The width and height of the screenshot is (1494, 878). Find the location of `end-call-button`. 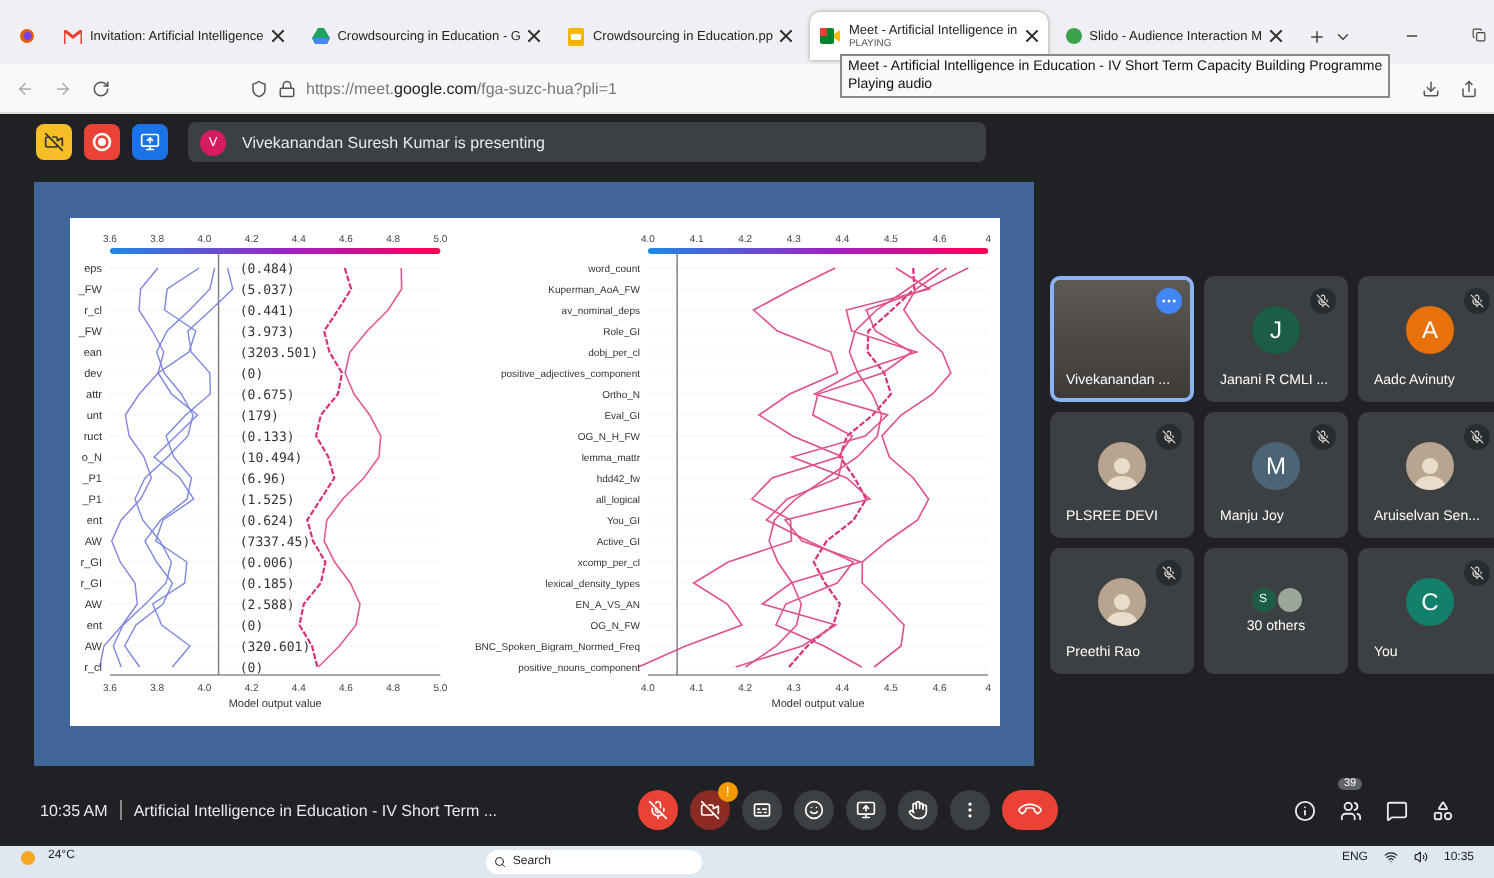

end-call-button is located at coordinates (1029, 810).